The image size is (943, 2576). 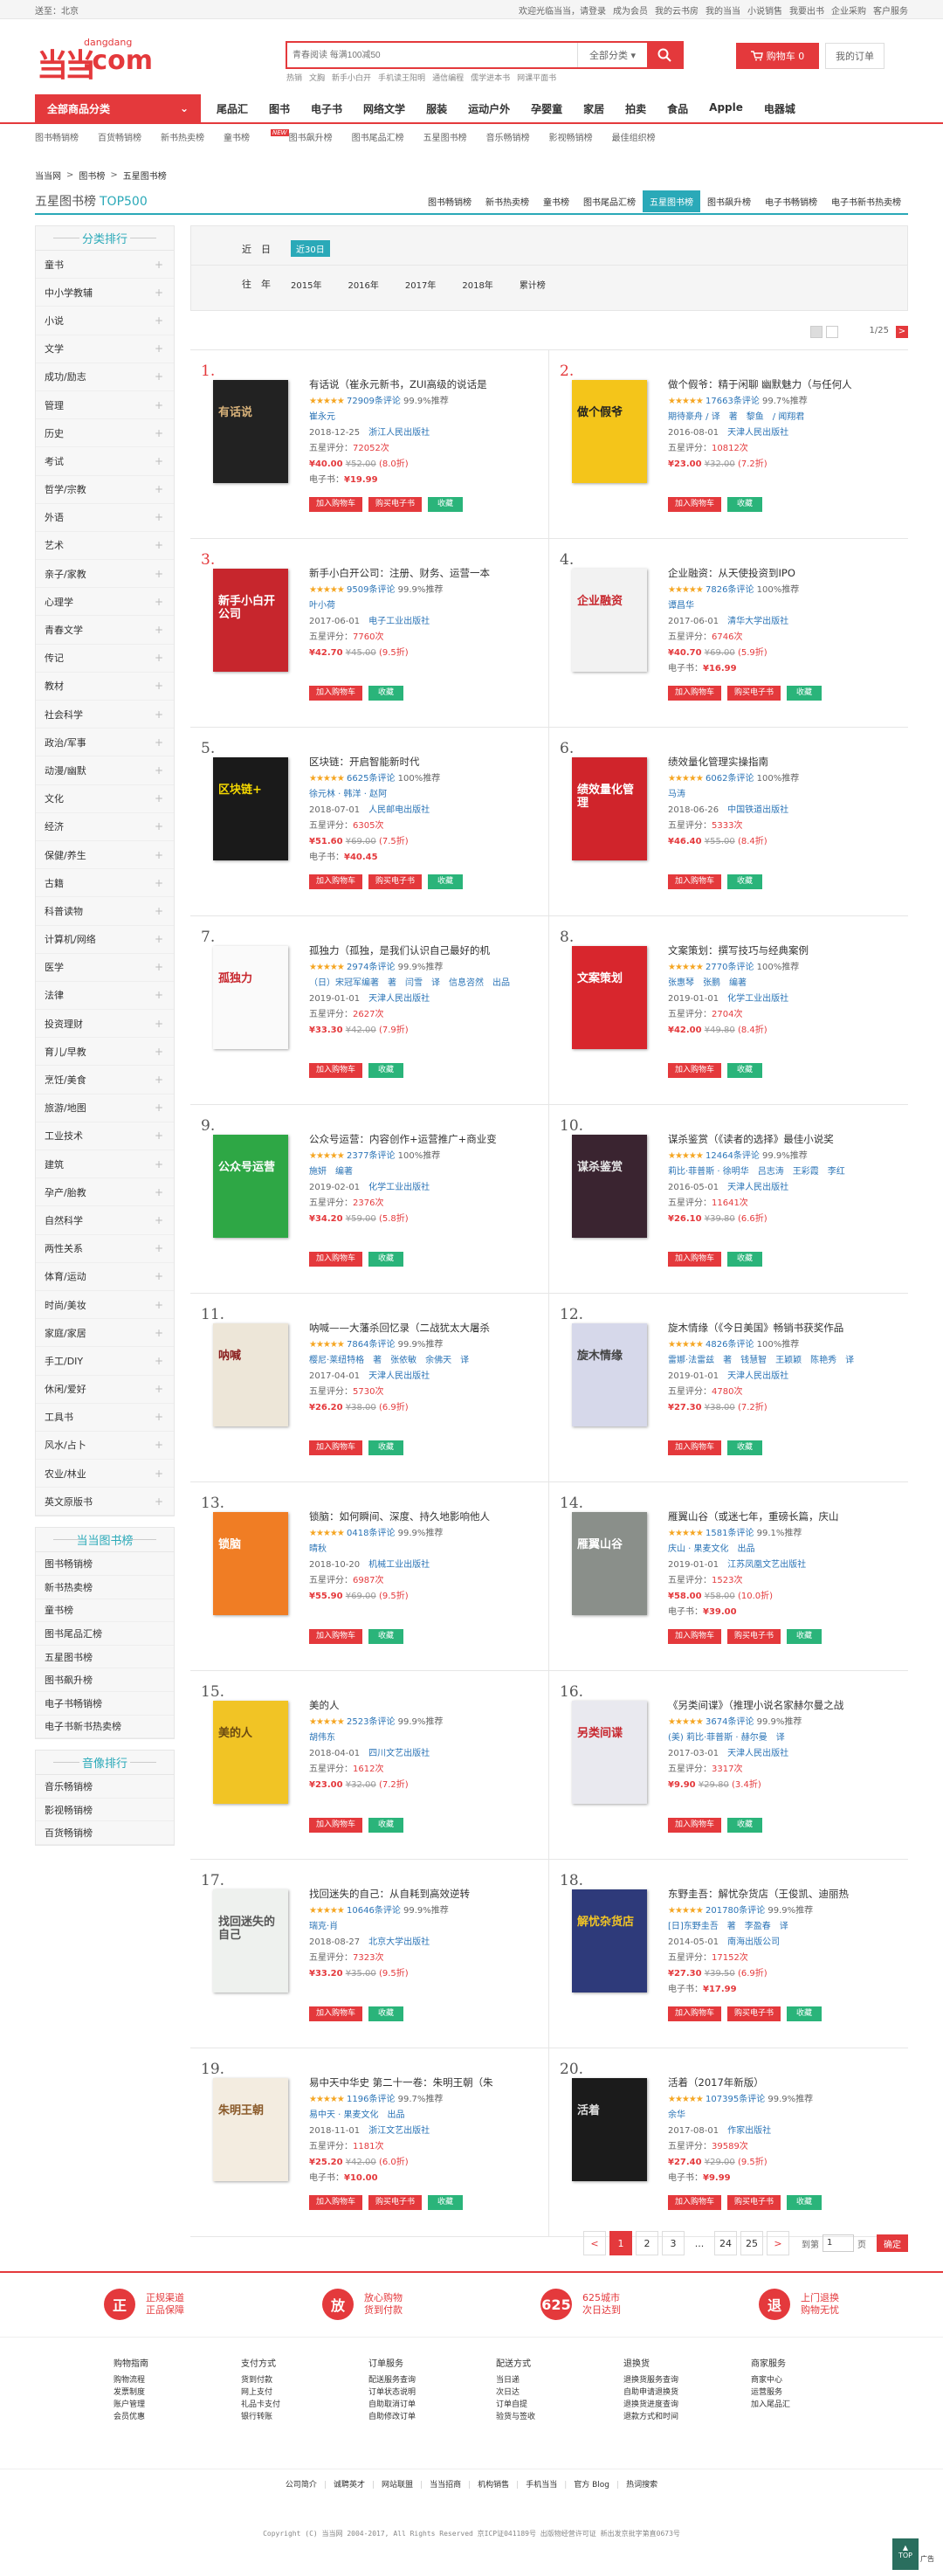 What do you see at coordinates (250, 2129) in the screenshot?
I see `book-cover: 朱明王朝` at bounding box center [250, 2129].